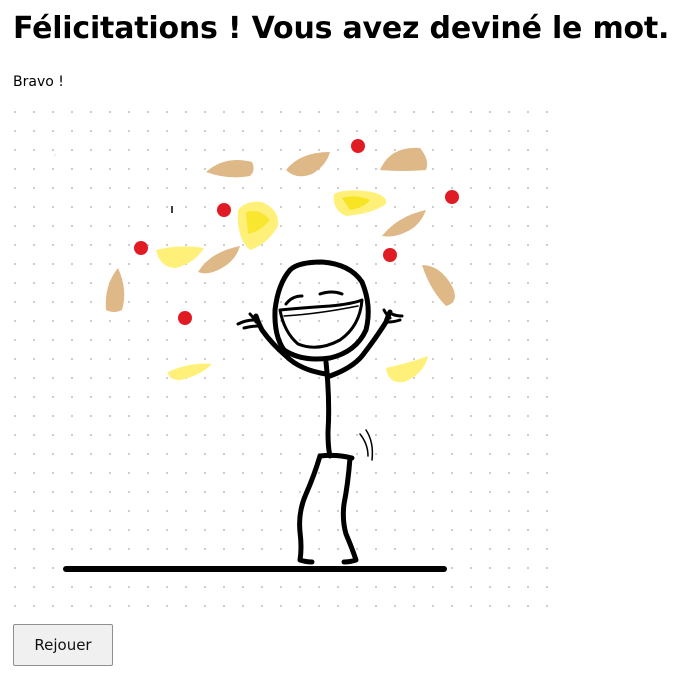  Describe the element at coordinates (341, 28) in the screenshot. I see `page-title: Félicitations ! Vous avez deviné le mot.` at that location.